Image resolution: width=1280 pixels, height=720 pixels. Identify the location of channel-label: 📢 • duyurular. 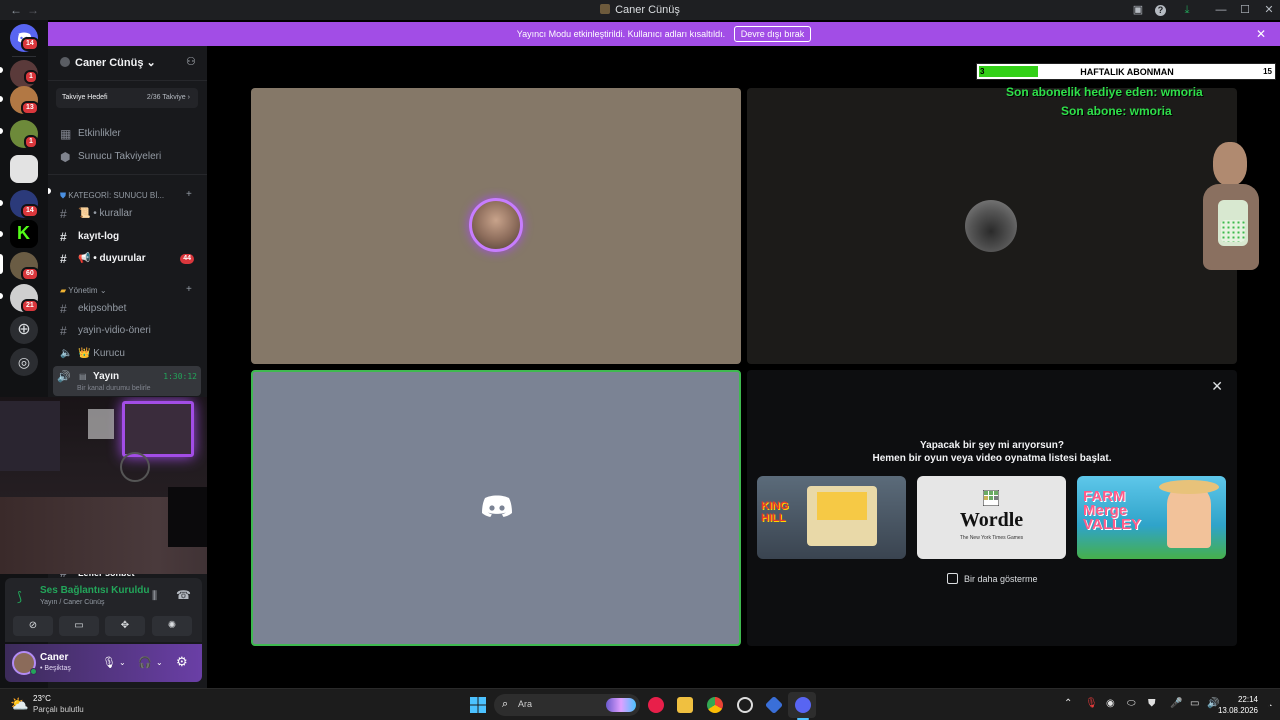
(112, 258).